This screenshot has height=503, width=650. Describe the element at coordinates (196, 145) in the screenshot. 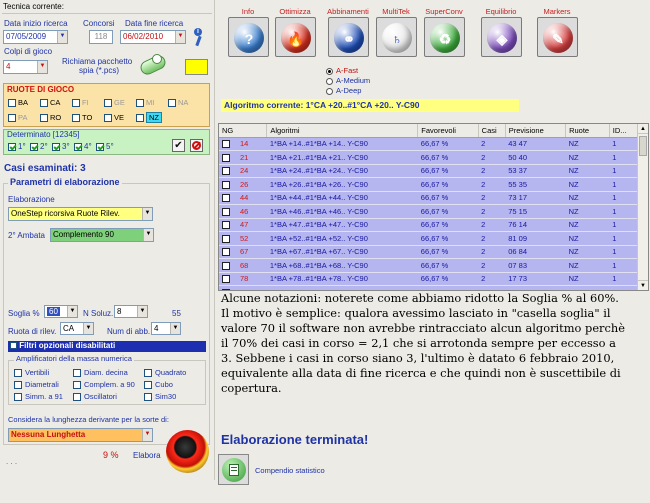

I see `cancel-icon` at that location.